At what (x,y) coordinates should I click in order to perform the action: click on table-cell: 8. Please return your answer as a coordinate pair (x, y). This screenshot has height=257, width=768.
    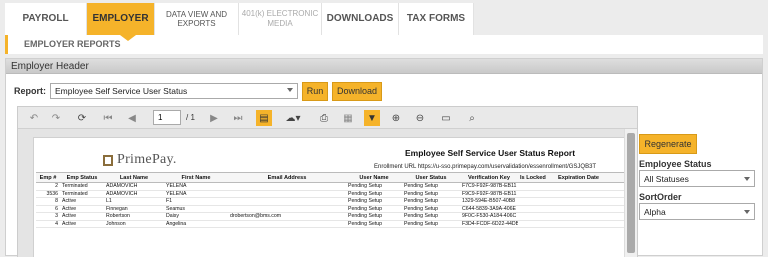
    Looking at the image, I should click on (56, 201).